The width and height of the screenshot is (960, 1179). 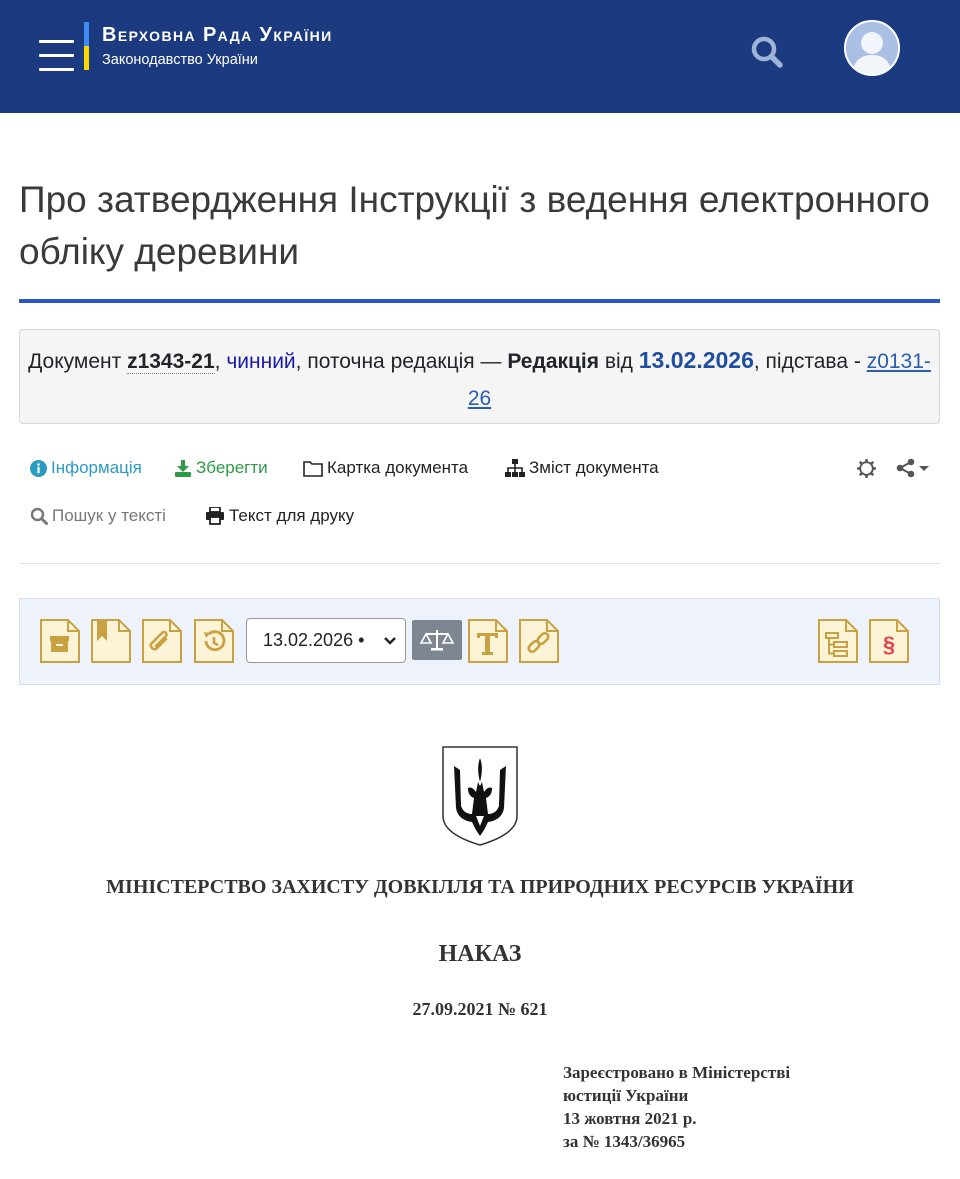 What do you see at coordinates (260, 361) in the screenshot?
I see `doc-status: чинний` at bounding box center [260, 361].